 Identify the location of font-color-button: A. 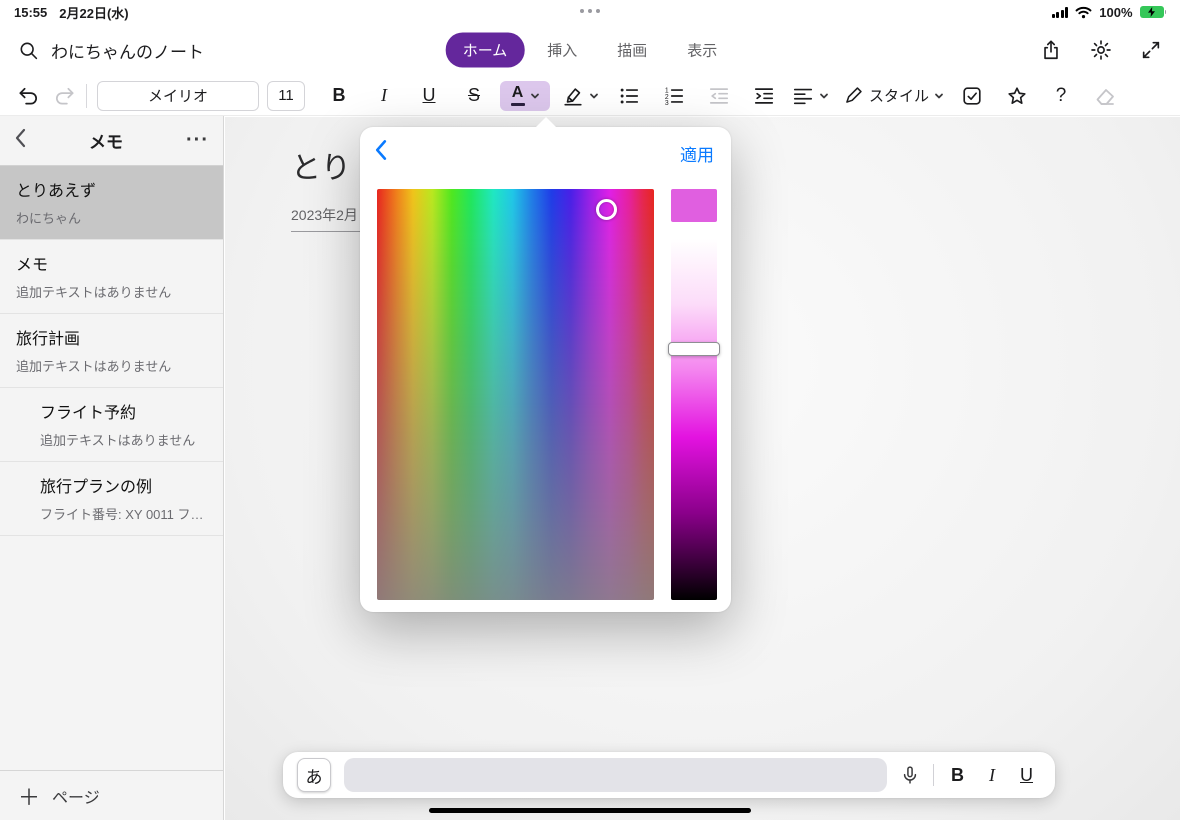
(525, 95).